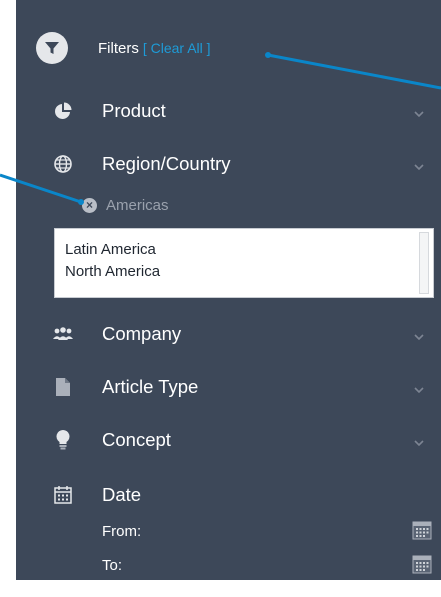 This screenshot has width=441, height=597. I want to click on scrollbar-thumb, so click(424, 263).